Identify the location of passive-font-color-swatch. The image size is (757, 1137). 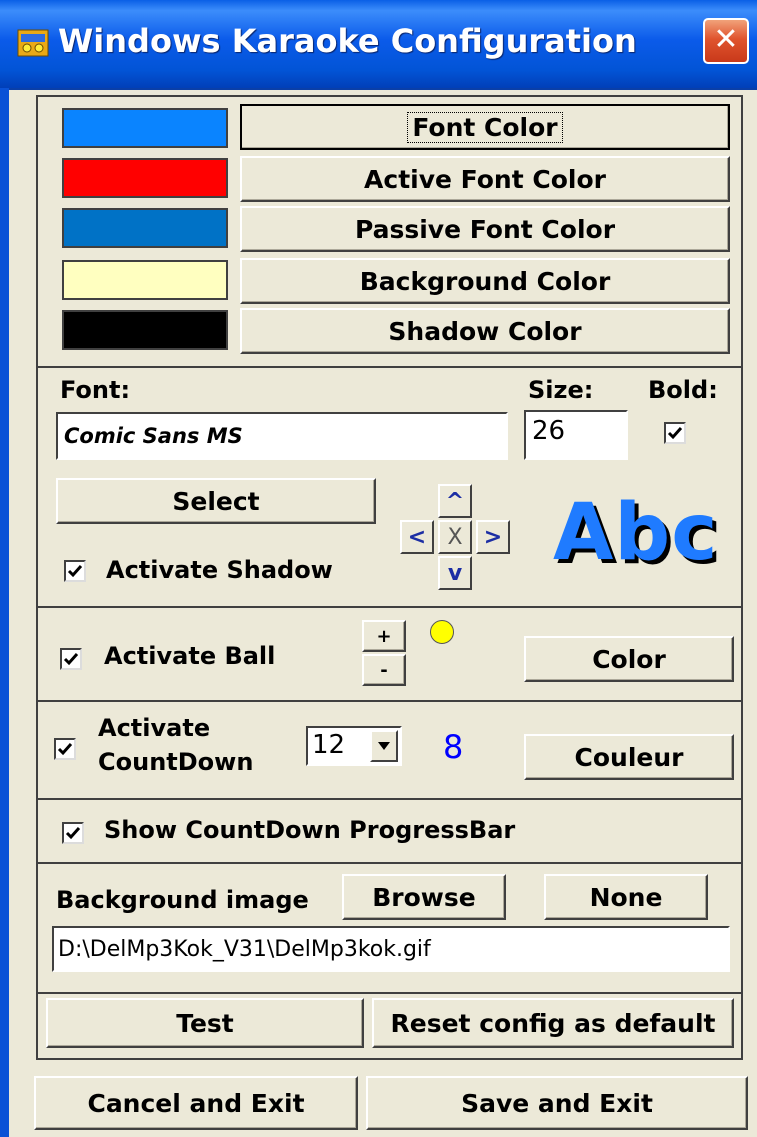
(145, 228).